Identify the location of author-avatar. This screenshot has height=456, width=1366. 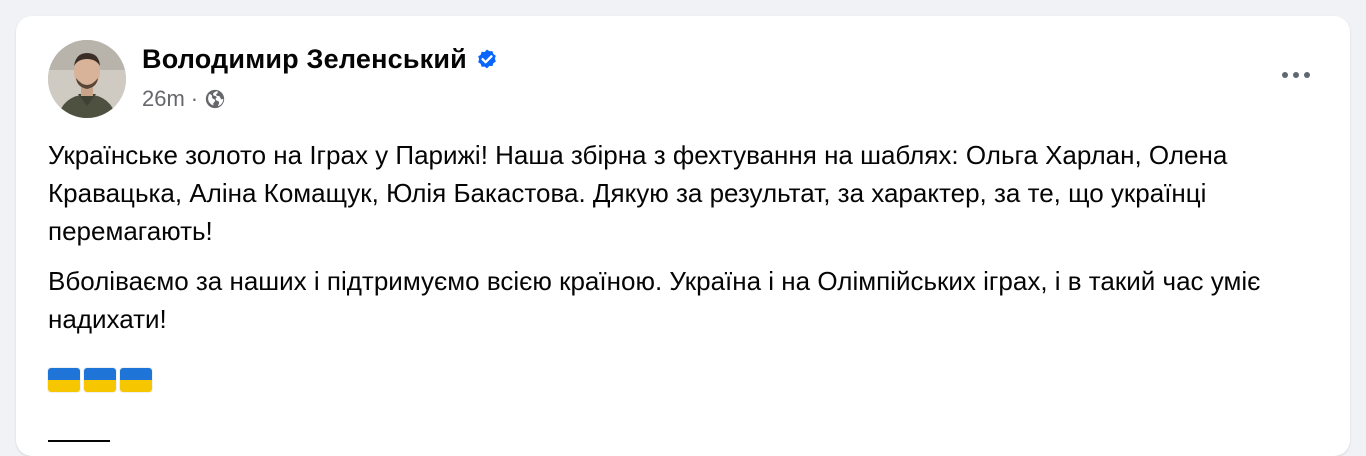
(87, 79).